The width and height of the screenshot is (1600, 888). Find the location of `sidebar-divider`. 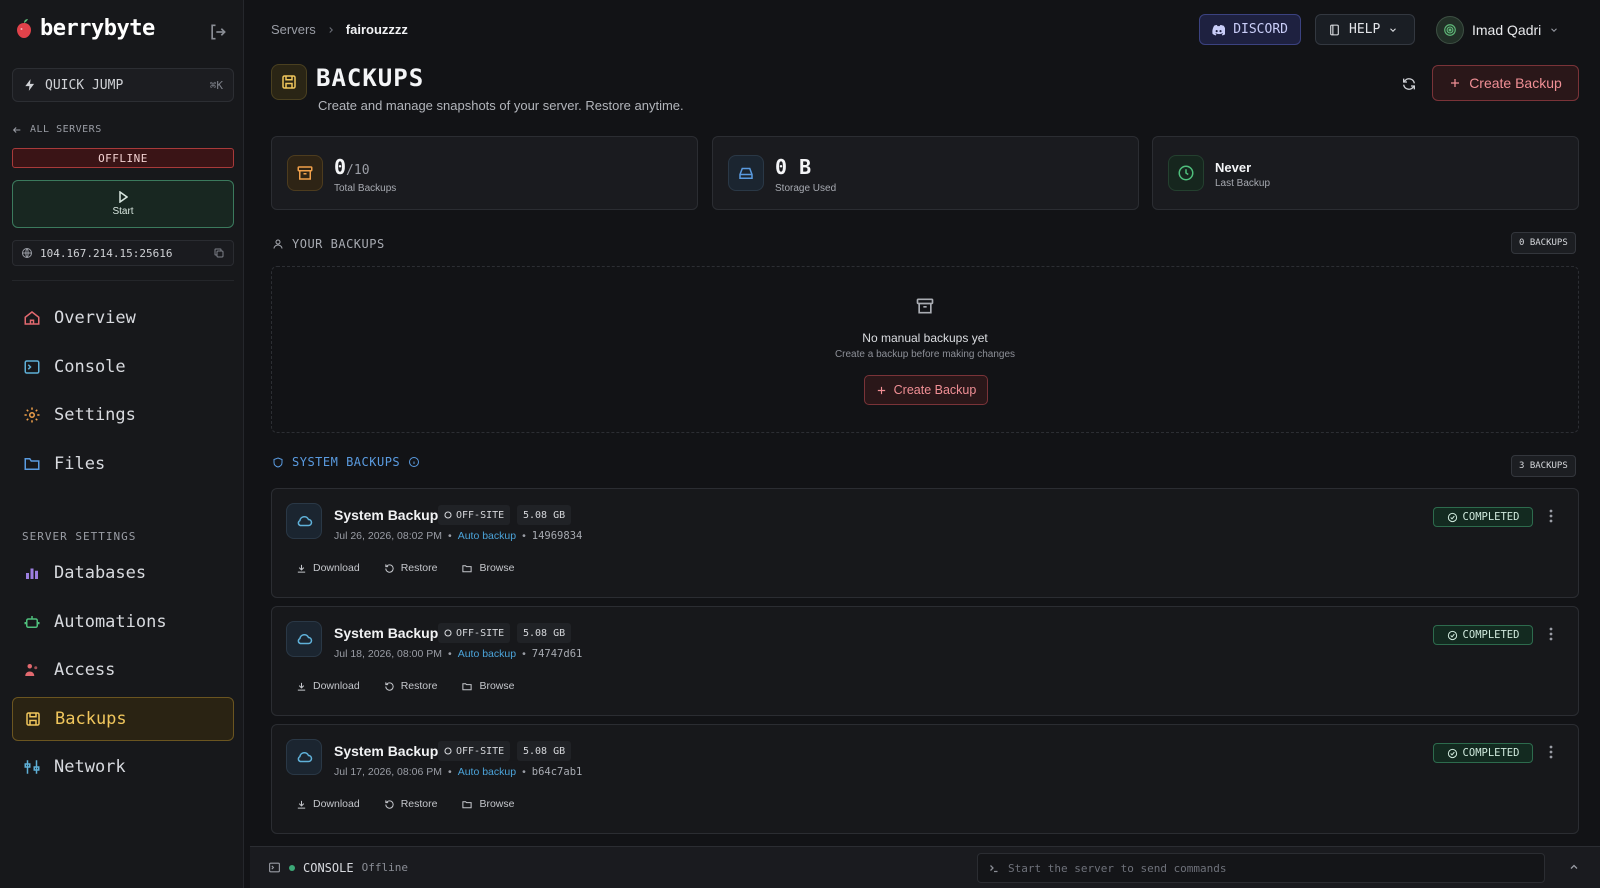

sidebar-divider is located at coordinates (123, 280).